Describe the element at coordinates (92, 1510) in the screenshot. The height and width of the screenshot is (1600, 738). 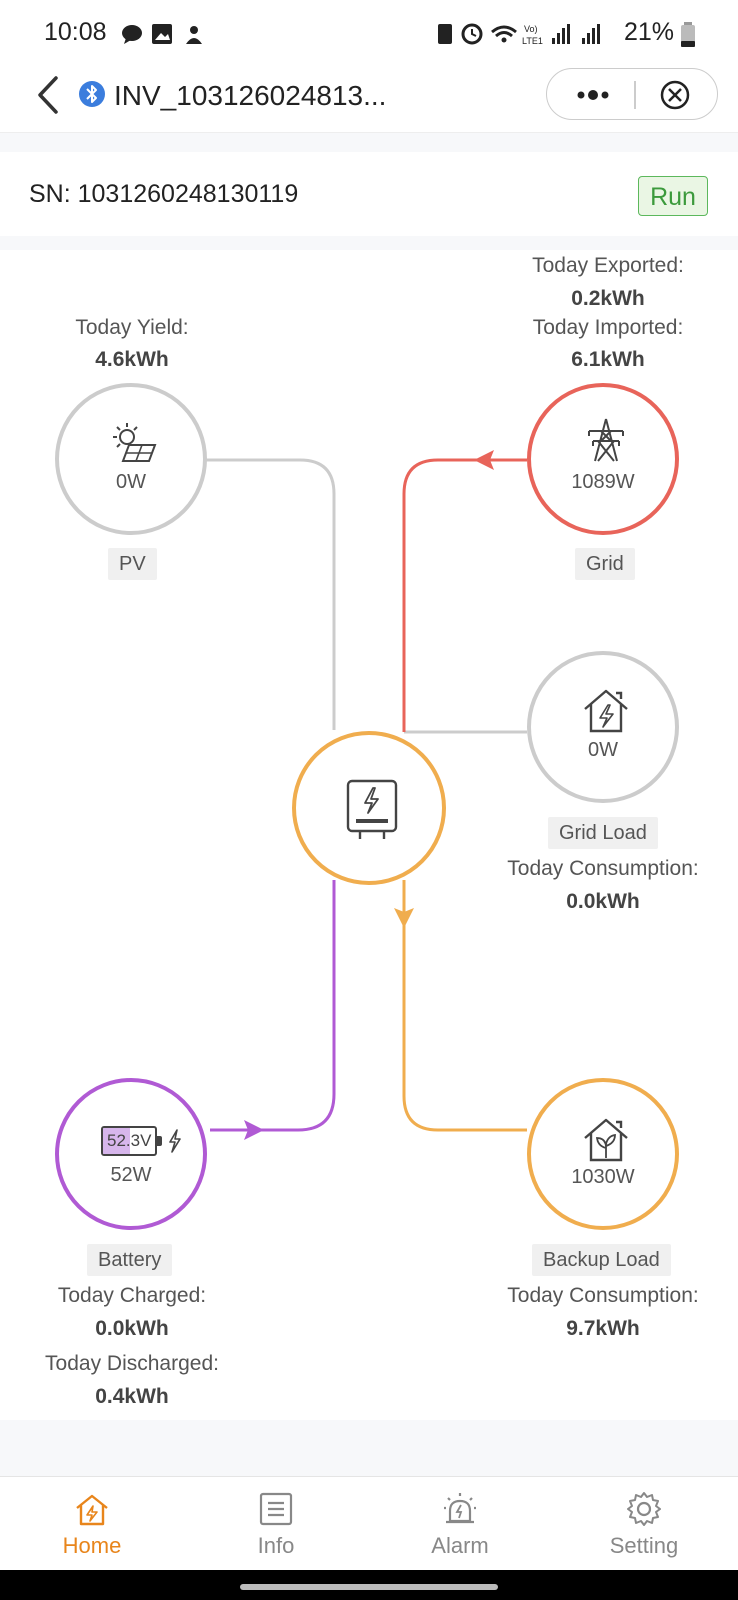
I see `home-icon` at that location.